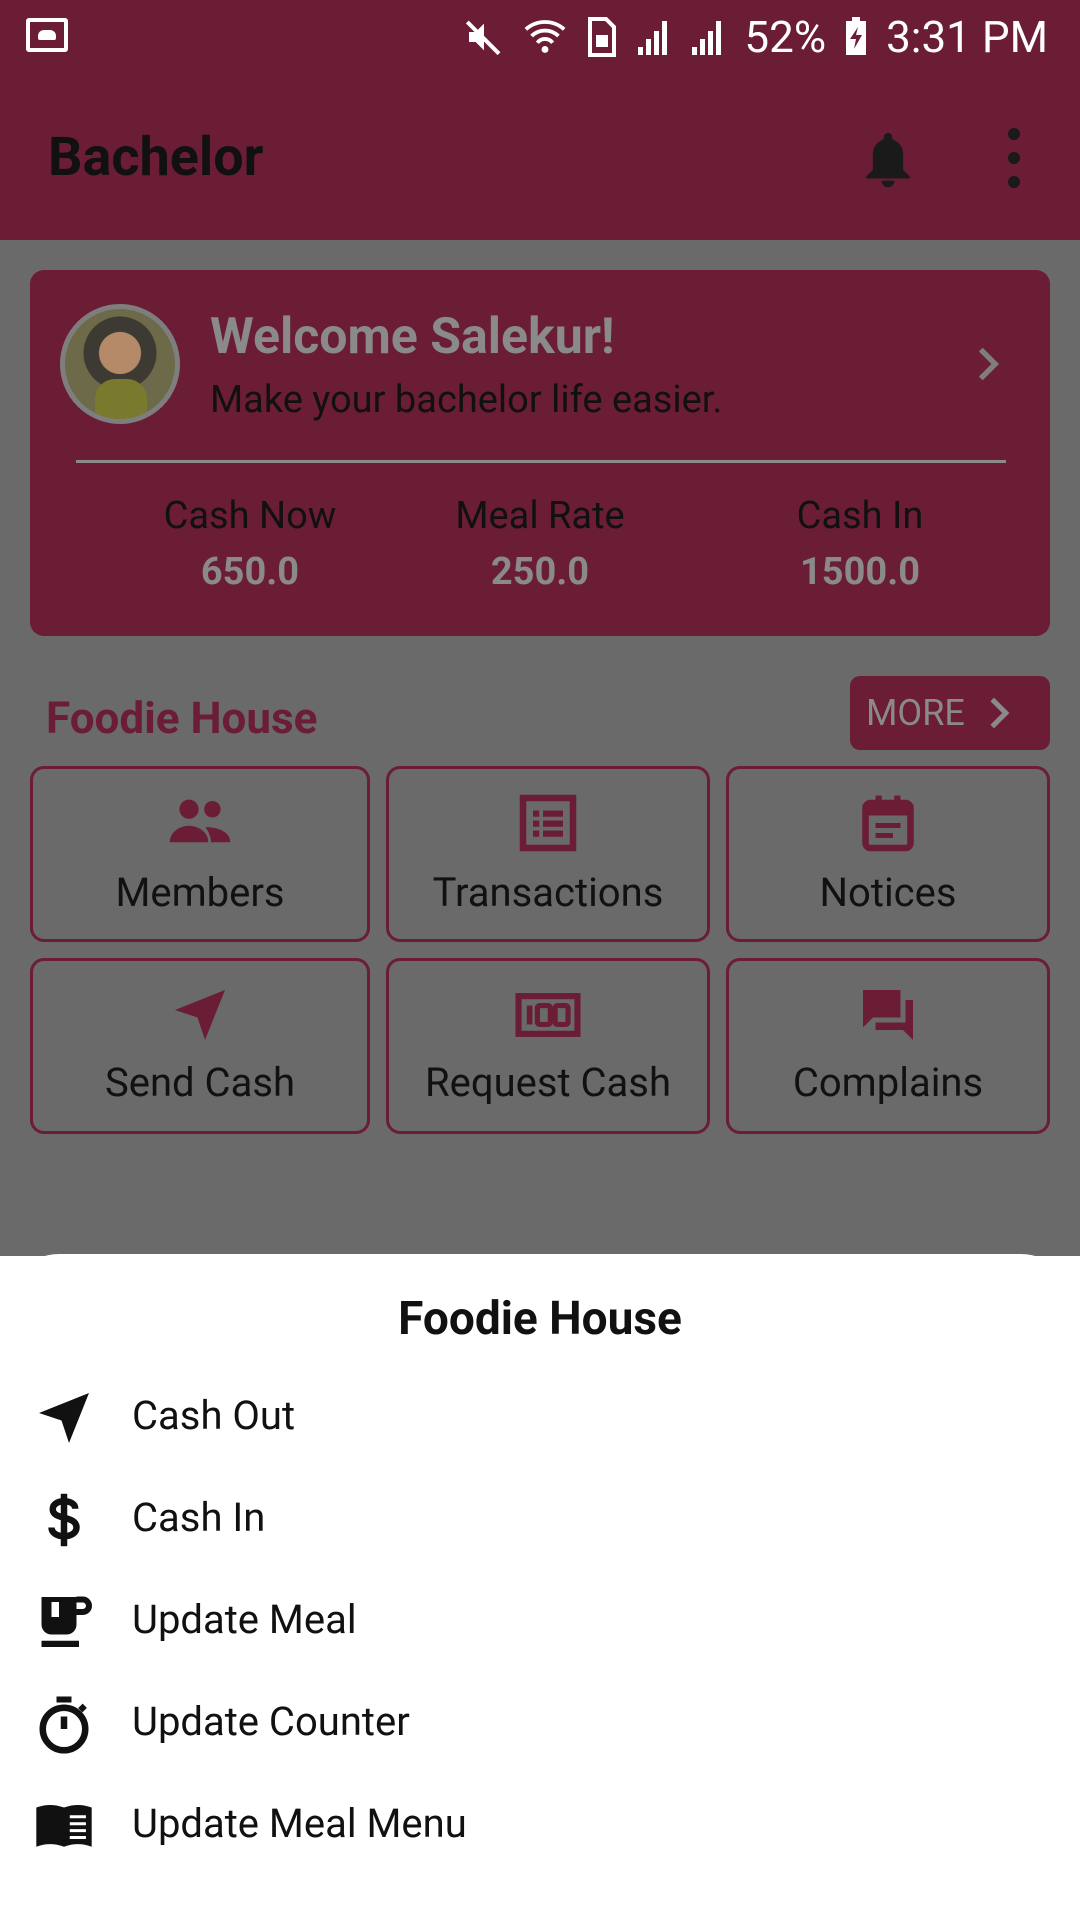 The height and width of the screenshot is (1920, 1080). I want to click on tile-request-cash: Request Cash, so click(548, 1046).